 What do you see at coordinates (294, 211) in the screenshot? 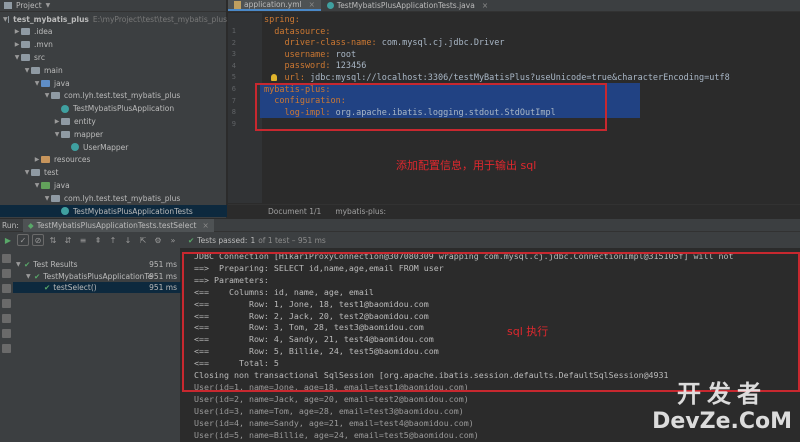
I see `breadcrumb-doc: Document 1/1` at bounding box center [294, 211].